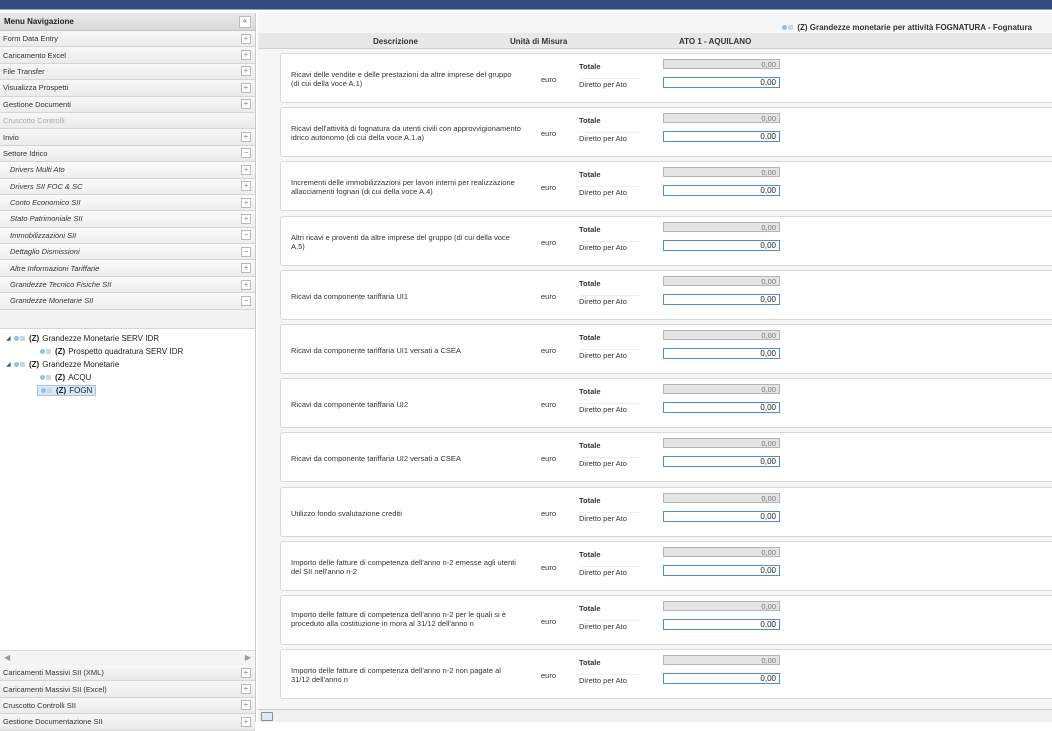 The height and width of the screenshot is (731, 1052). Describe the element at coordinates (127, 689) in the screenshot. I see `sidebar-item-caricamenti-massivi-sii-excel: Caricamenti Massivi SII (Excel) +` at that location.